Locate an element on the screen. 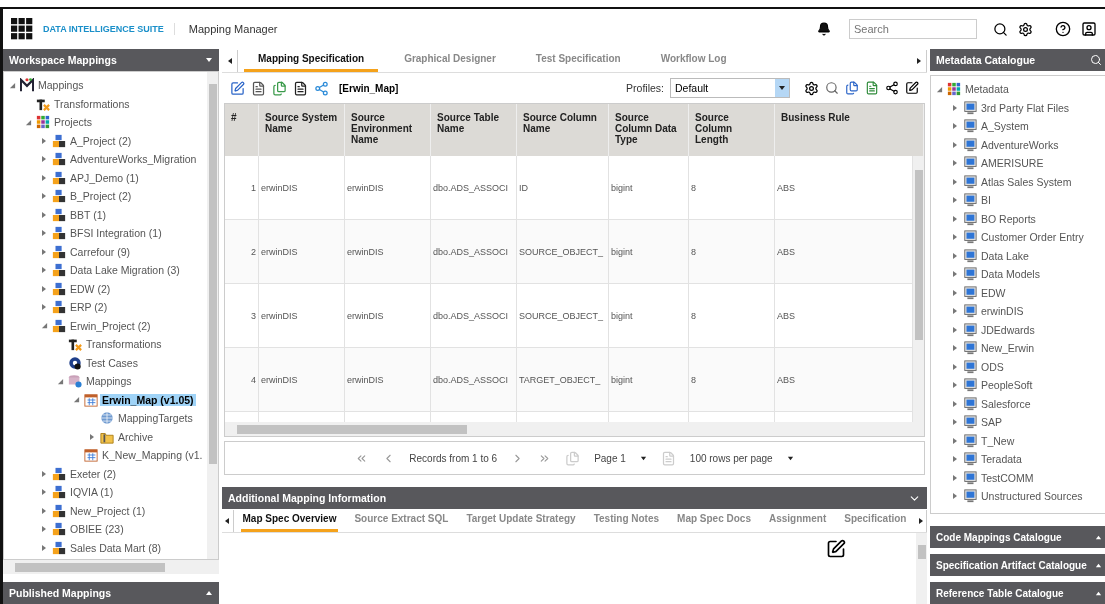 The height and width of the screenshot is (604, 1105). tree-item: MappingTargets is located at coordinates (155, 418).